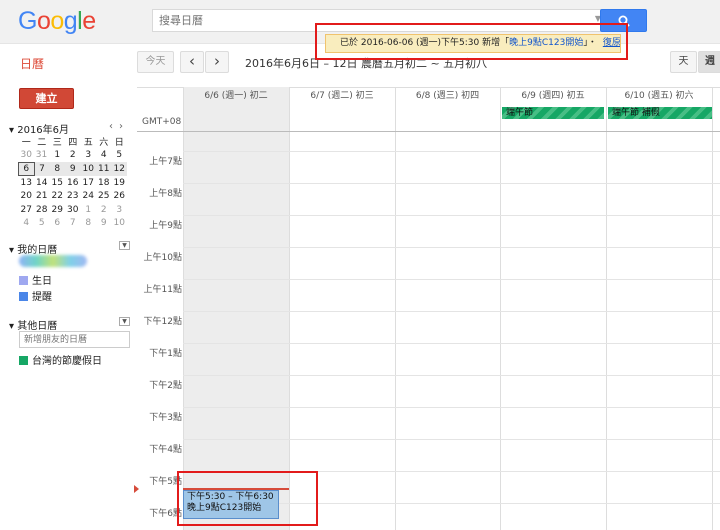 The height and width of the screenshot is (530, 720). Describe the element at coordinates (124, 126) in the screenshot. I see `mini-next-month-icon: ›` at that location.